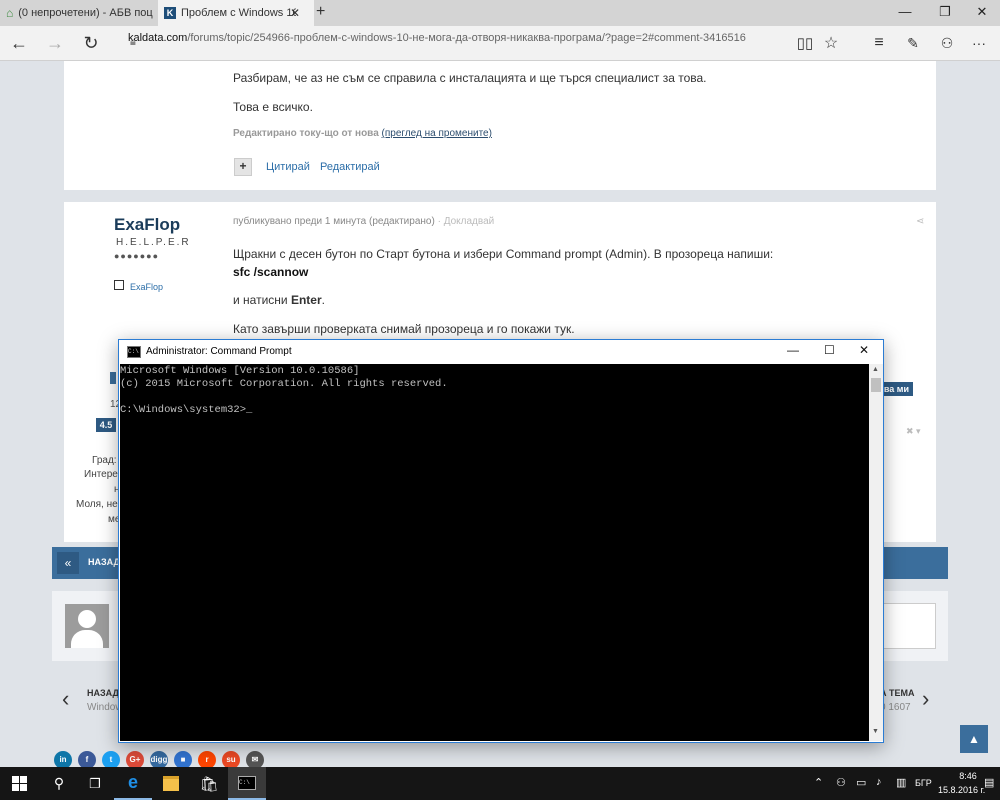  Describe the element at coordinates (864, 350) in the screenshot. I see `cmd-close-icon: ✕` at that location.